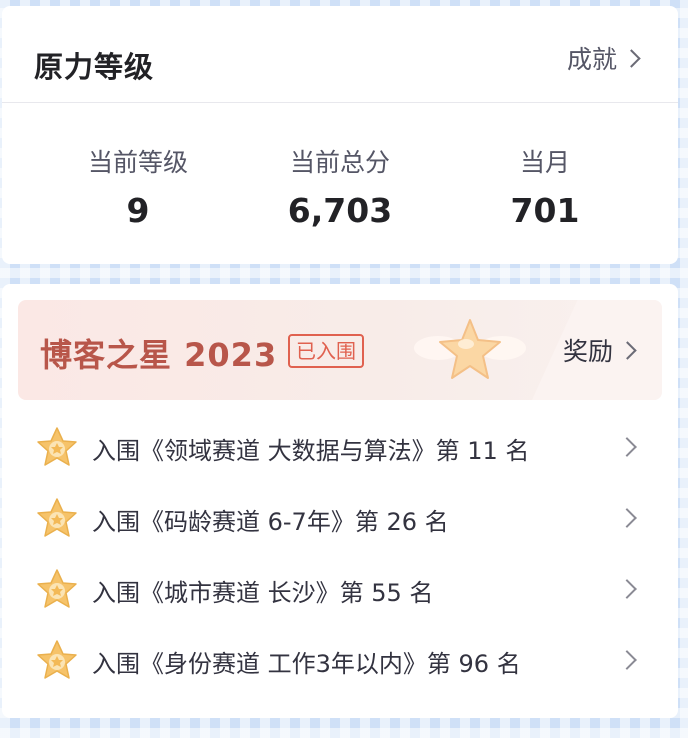  Describe the element at coordinates (340, 210) in the screenshot. I see `stat-value: 6,703` at that location.